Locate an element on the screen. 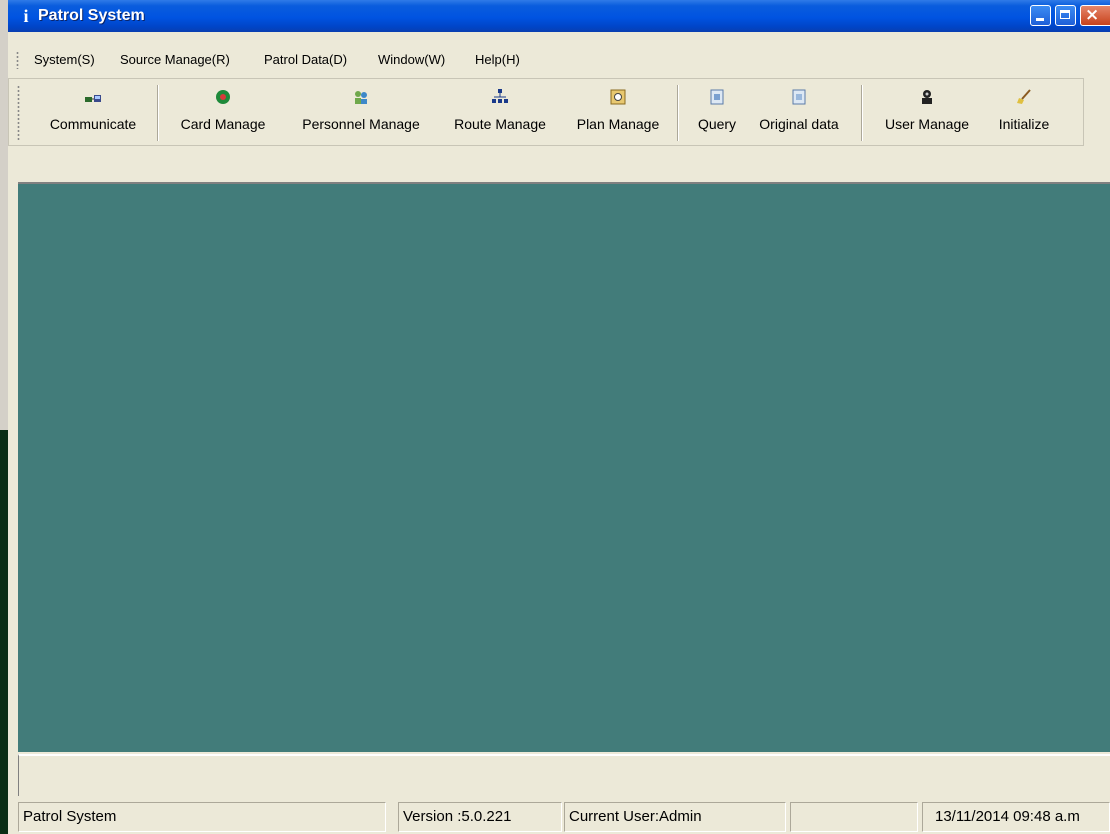 This screenshot has height=834, width=1110. initialize-button: Initialize is located at coordinates (1024, 112).